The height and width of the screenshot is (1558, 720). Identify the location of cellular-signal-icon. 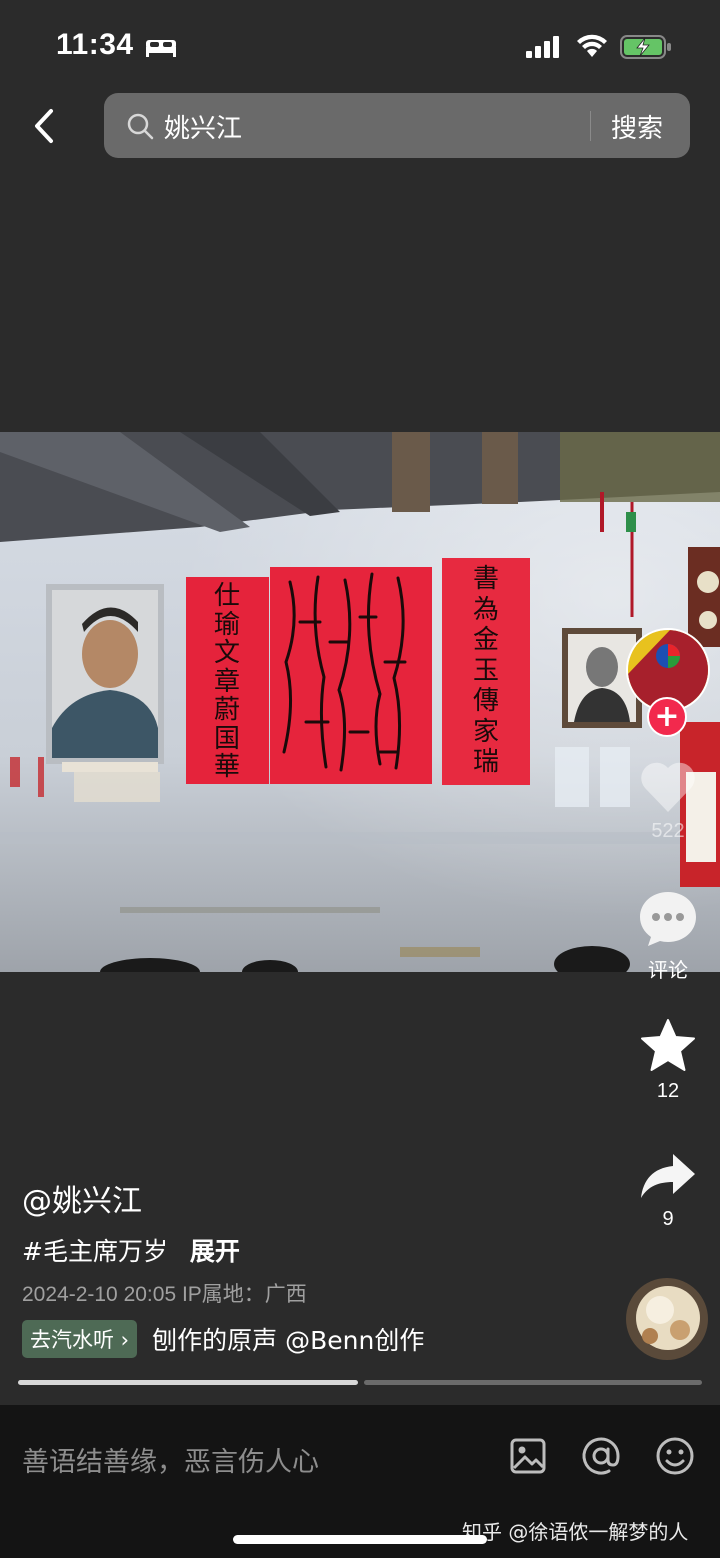
(542, 47).